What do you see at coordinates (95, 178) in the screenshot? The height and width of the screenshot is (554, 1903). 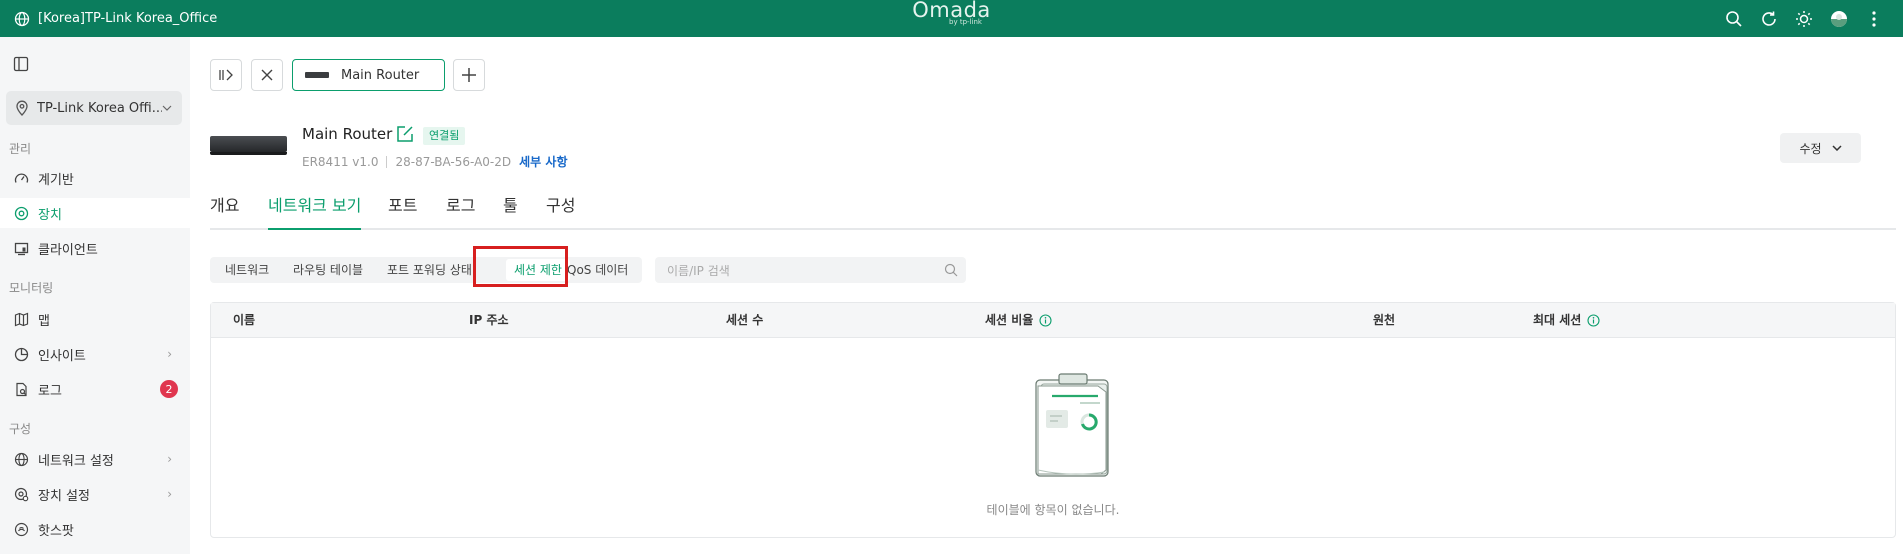 I see `sidebar-item-dashboard: 계기반` at bounding box center [95, 178].